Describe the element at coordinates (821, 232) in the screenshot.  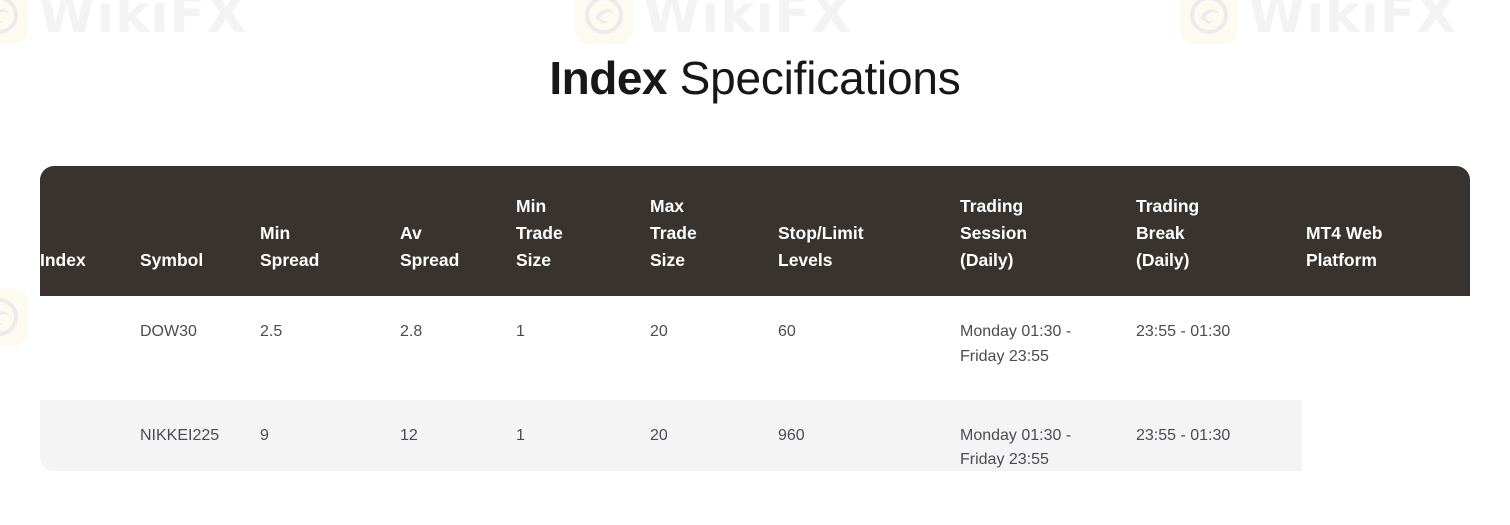
I see `column-header-stop-limit-levels-line-1: Stop/Limit` at that location.